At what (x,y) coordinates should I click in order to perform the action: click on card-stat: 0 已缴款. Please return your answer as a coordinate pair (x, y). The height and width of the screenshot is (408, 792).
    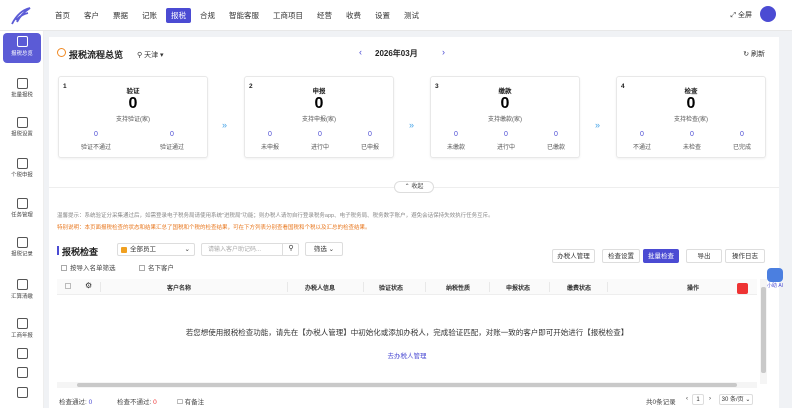
    Looking at the image, I should click on (556, 141).